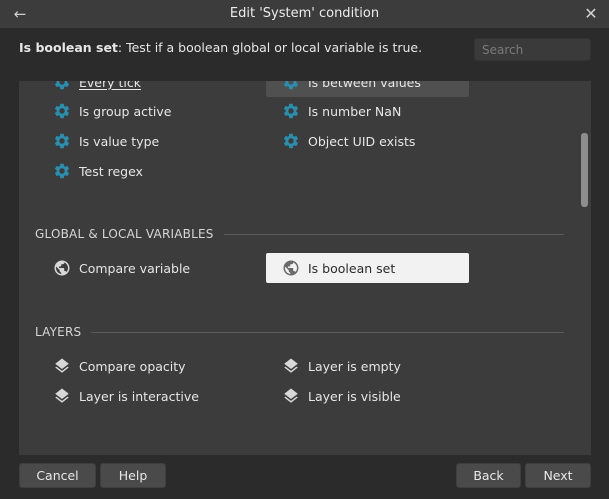 The width and height of the screenshot is (609, 499). What do you see at coordinates (352, 268) in the screenshot?
I see `list-item-label: Is boolean set` at bounding box center [352, 268].